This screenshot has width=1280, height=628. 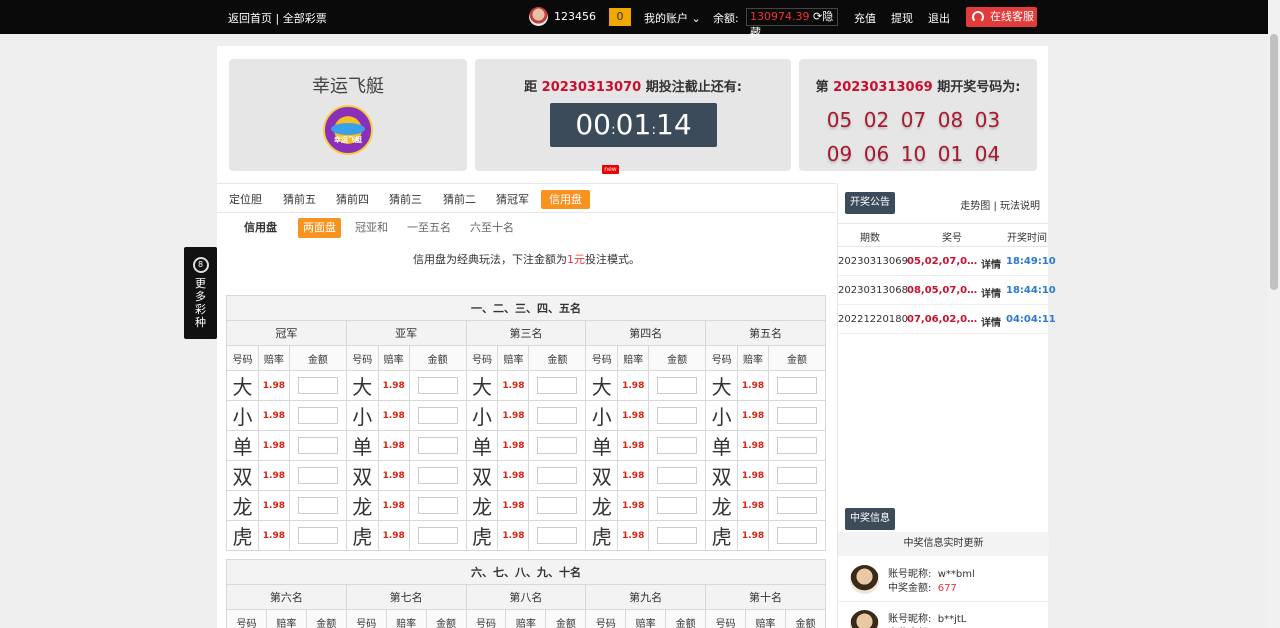 I want to click on new-badge: new, so click(x=610, y=169).